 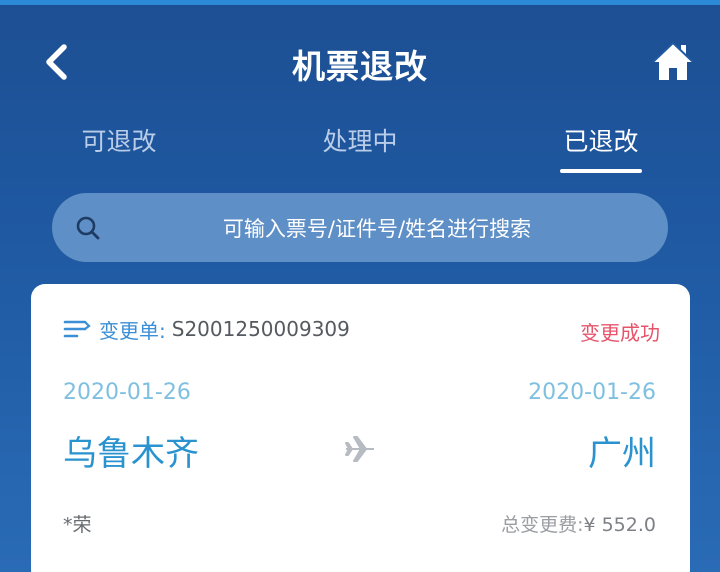 I want to click on search-input: 可输入票号/证件号/姓名进行搜索, so click(x=360, y=227).